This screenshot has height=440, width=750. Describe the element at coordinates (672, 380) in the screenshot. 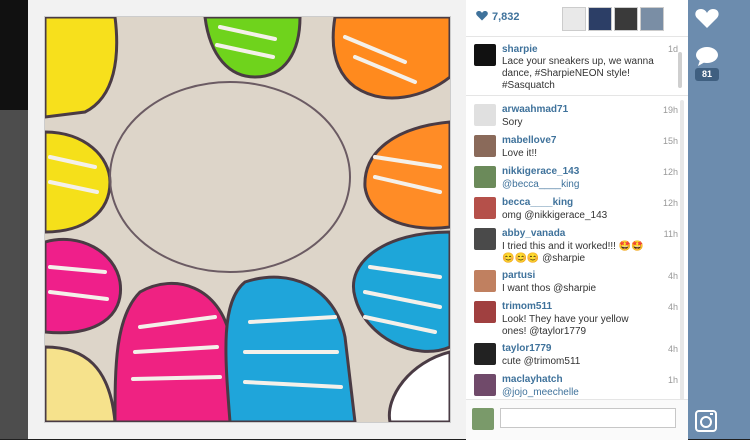

I see `comment-time: 1h` at that location.